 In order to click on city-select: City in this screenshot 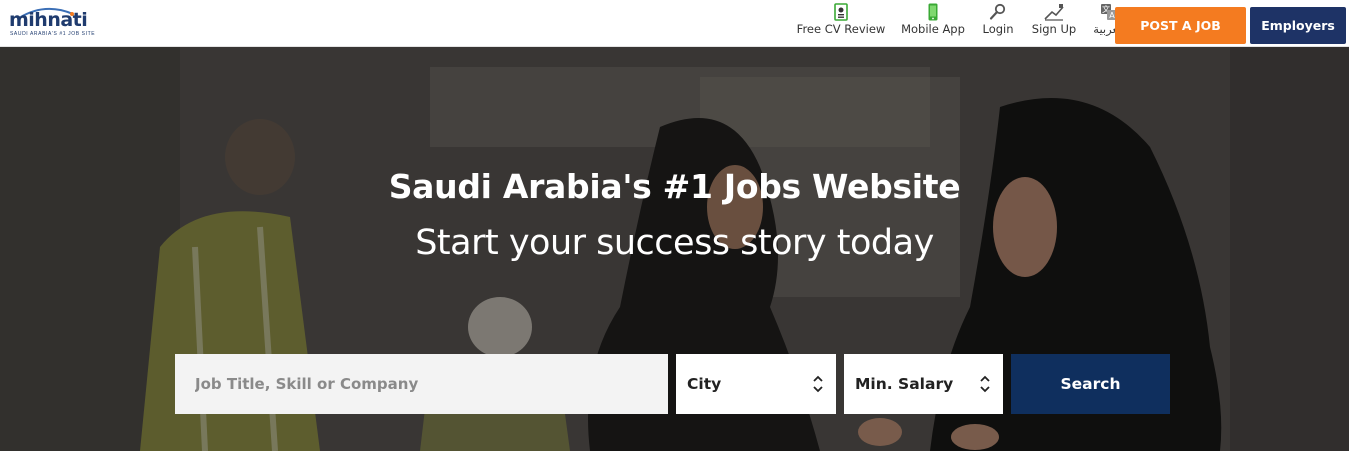, I will do `click(756, 384)`.